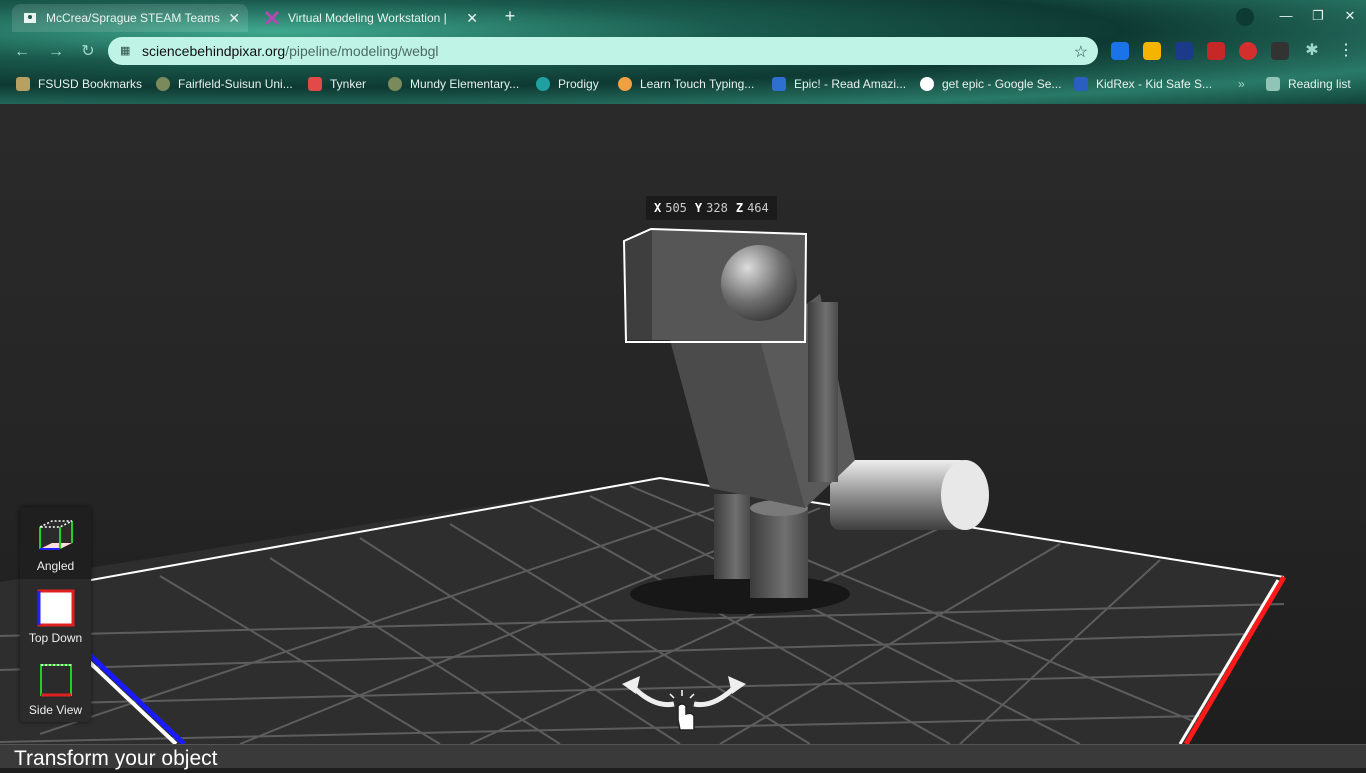 This screenshot has width=1366, height=773. What do you see at coordinates (739, 208) in the screenshot?
I see `z-label: Z` at bounding box center [739, 208].